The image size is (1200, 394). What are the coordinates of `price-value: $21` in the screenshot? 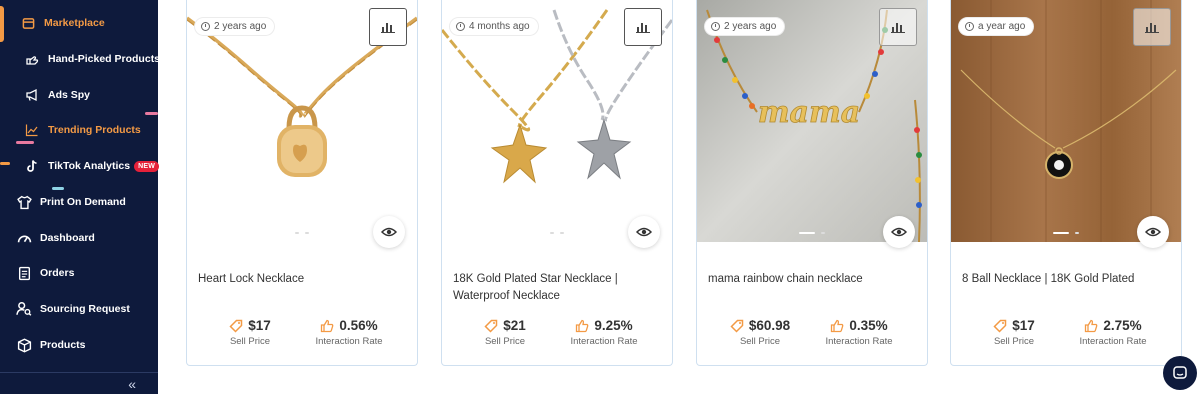 It's located at (514, 325).